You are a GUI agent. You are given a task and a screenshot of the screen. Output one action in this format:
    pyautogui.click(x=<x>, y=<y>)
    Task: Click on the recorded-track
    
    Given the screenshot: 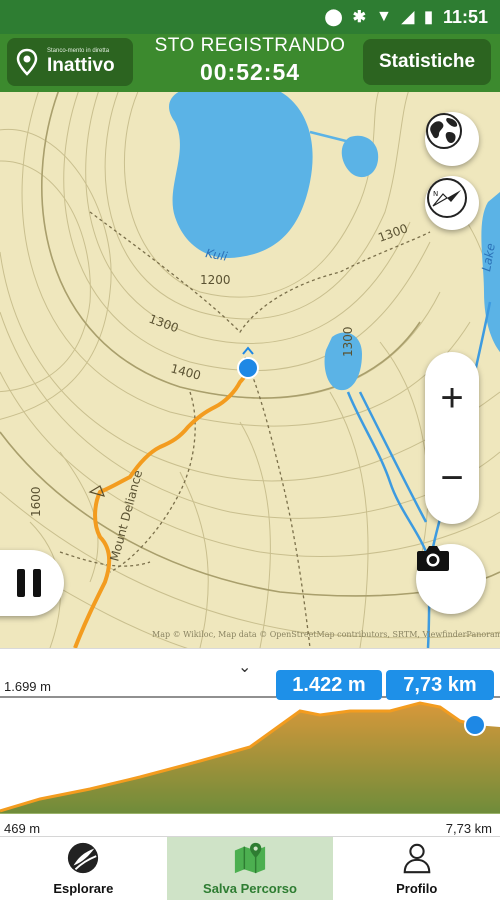 What is the action you would take?
    pyautogui.click(x=161, y=507)
    